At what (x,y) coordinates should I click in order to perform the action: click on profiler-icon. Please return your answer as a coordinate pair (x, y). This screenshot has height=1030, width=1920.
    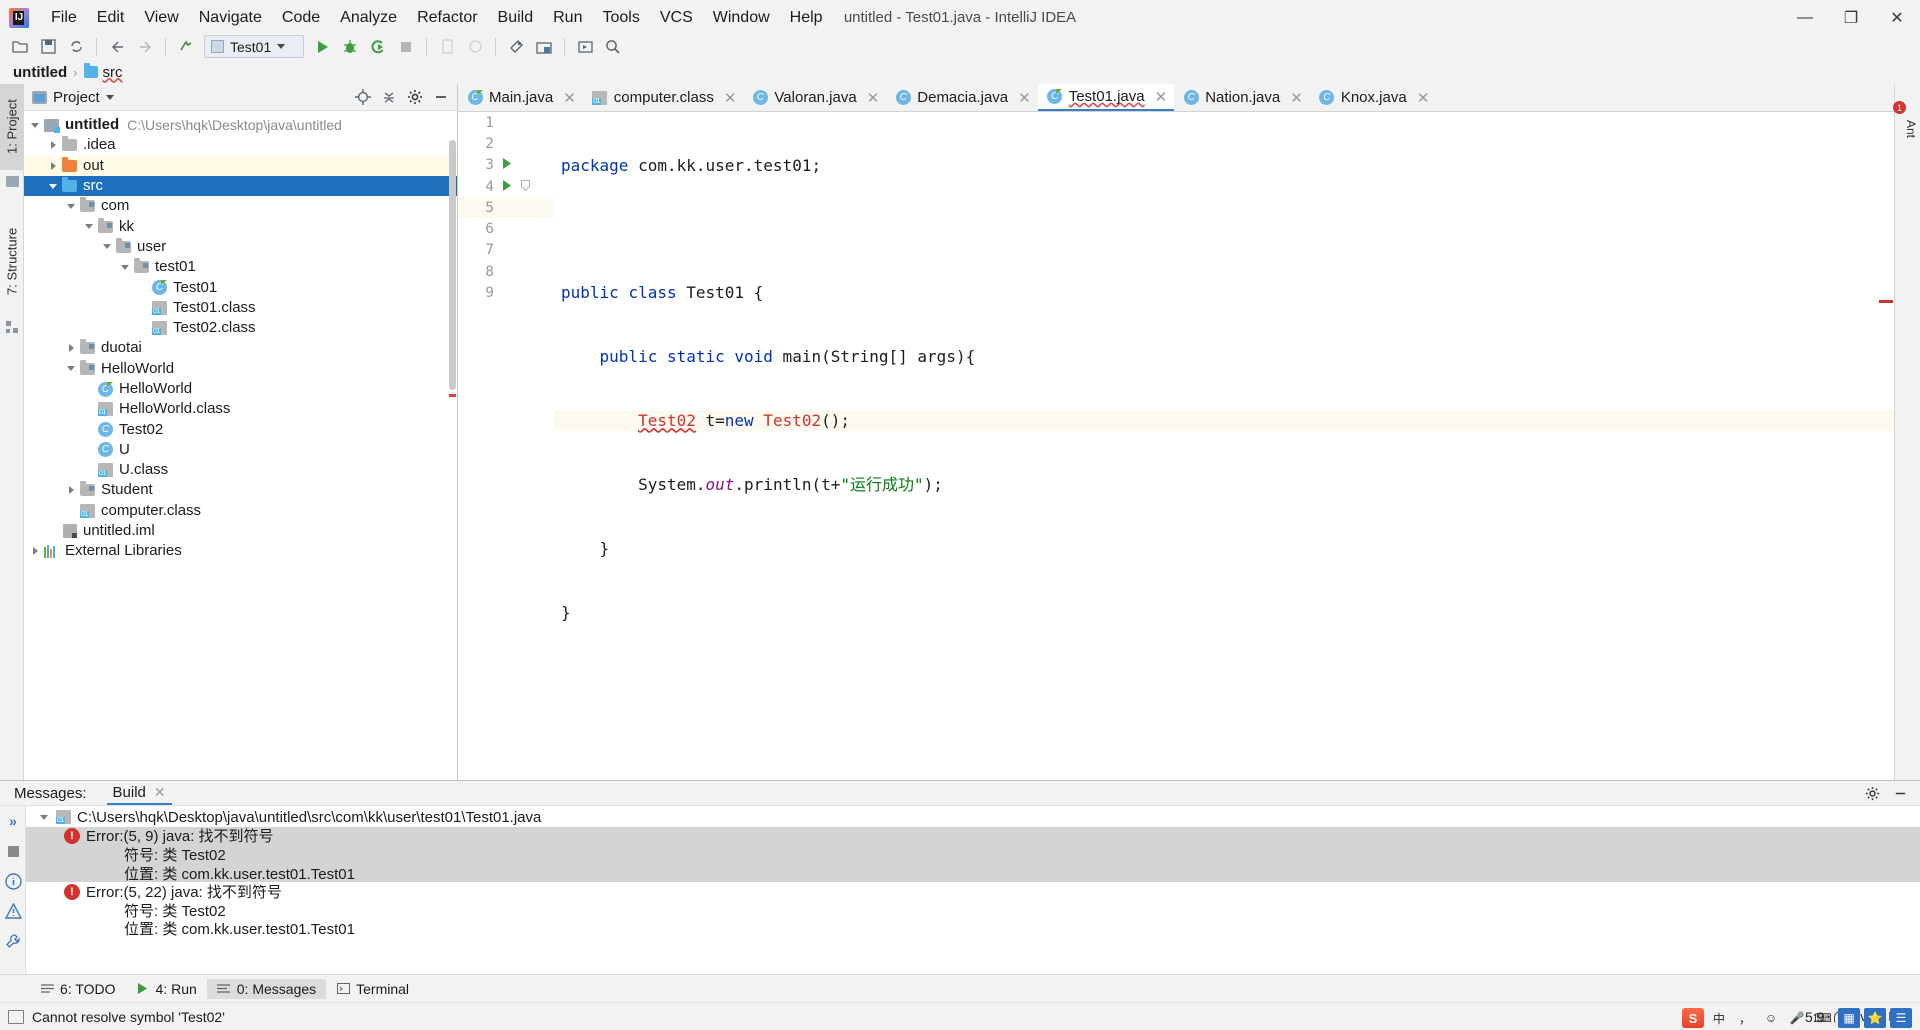
    Looking at the image, I should click on (475, 46).